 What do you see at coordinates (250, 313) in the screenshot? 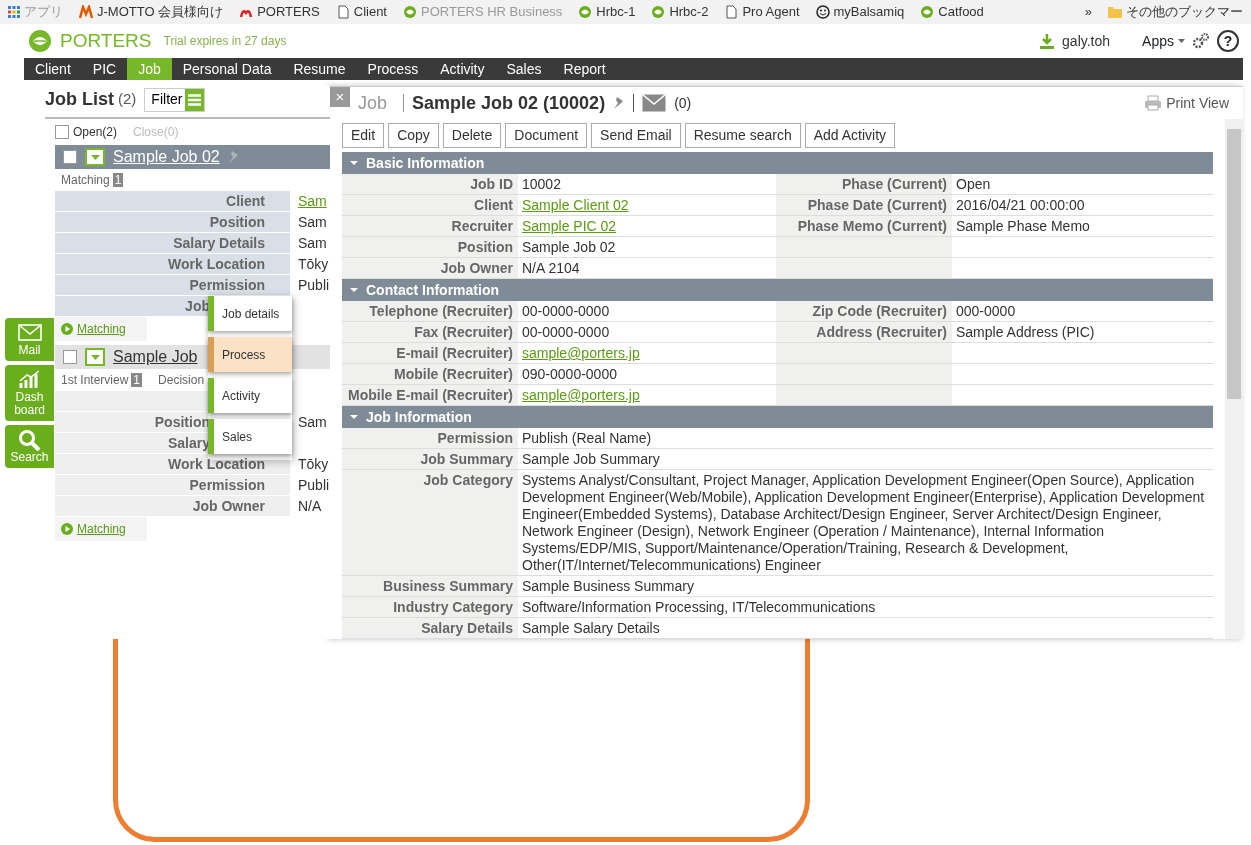
I see `menu-item: Job details` at bounding box center [250, 313].